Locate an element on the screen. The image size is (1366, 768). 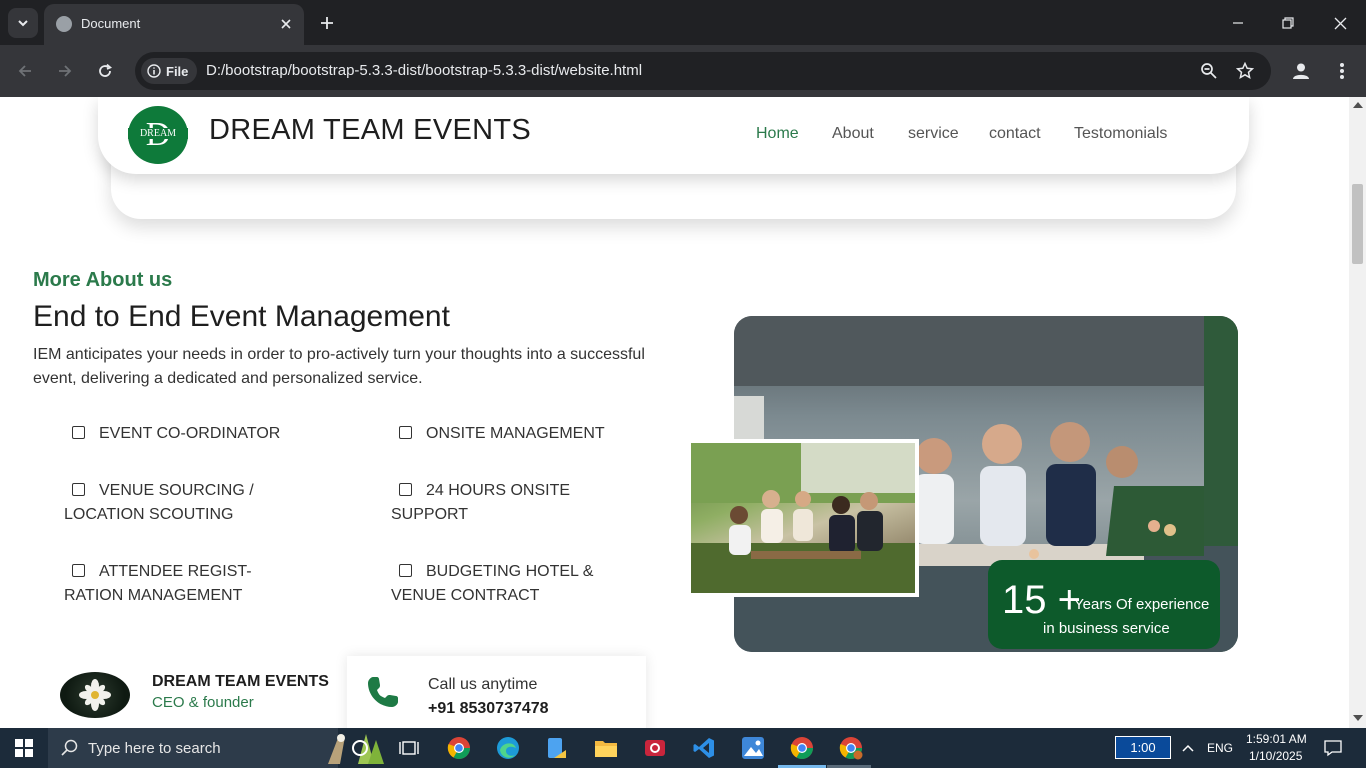
chevron-down-icon is located at coordinates (23, 23).